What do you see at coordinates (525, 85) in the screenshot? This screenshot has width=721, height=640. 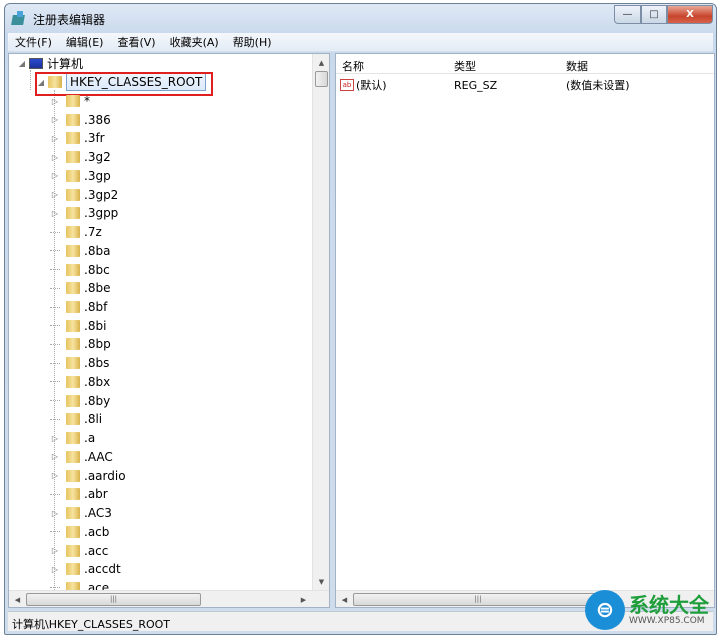 I see `list-row: ab (默认) REG_SZ (数值未设置)` at bounding box center [525, 85].